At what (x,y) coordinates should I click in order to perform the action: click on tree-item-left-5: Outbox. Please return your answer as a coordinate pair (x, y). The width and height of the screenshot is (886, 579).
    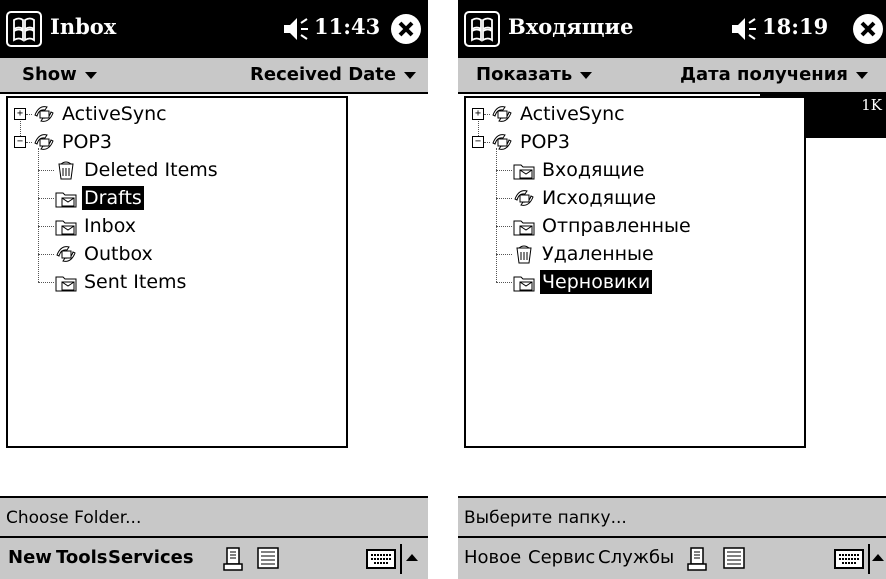
    Looking at the image, I should click on (173, 254).